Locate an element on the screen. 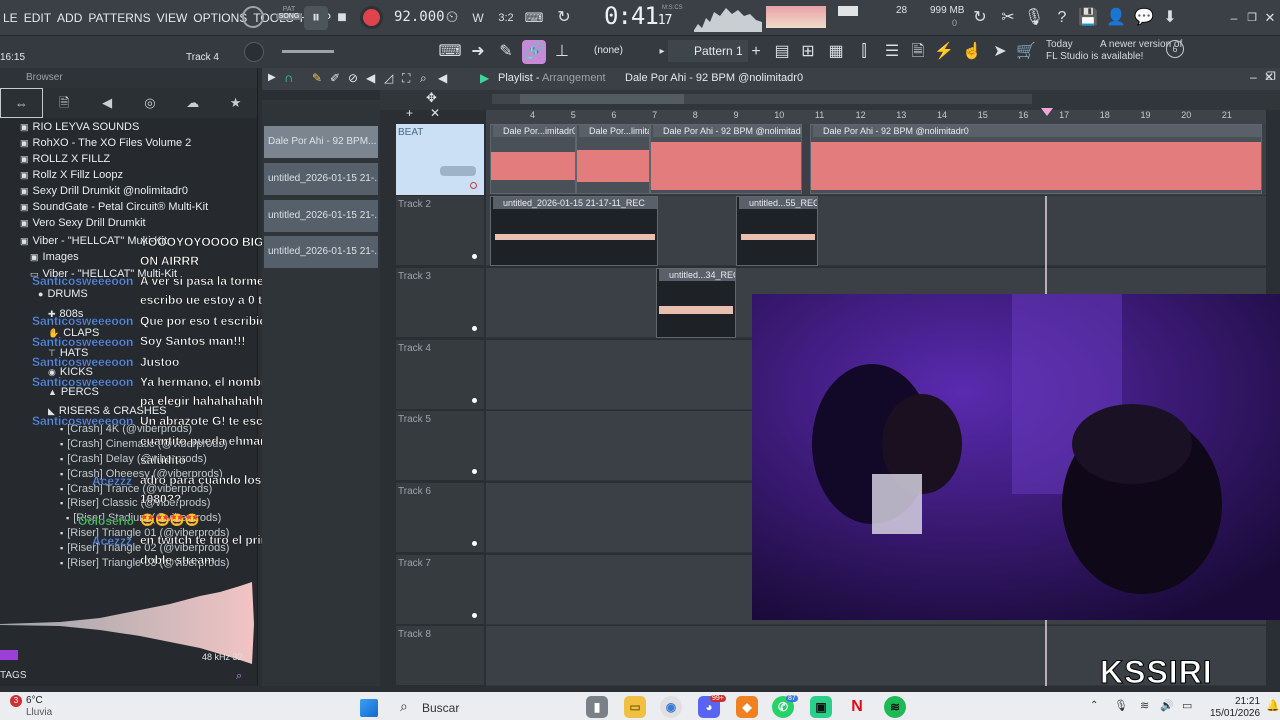 This screenshot has width=1280, height=720. master-pitch-slider is located at coordinates (308, 51).